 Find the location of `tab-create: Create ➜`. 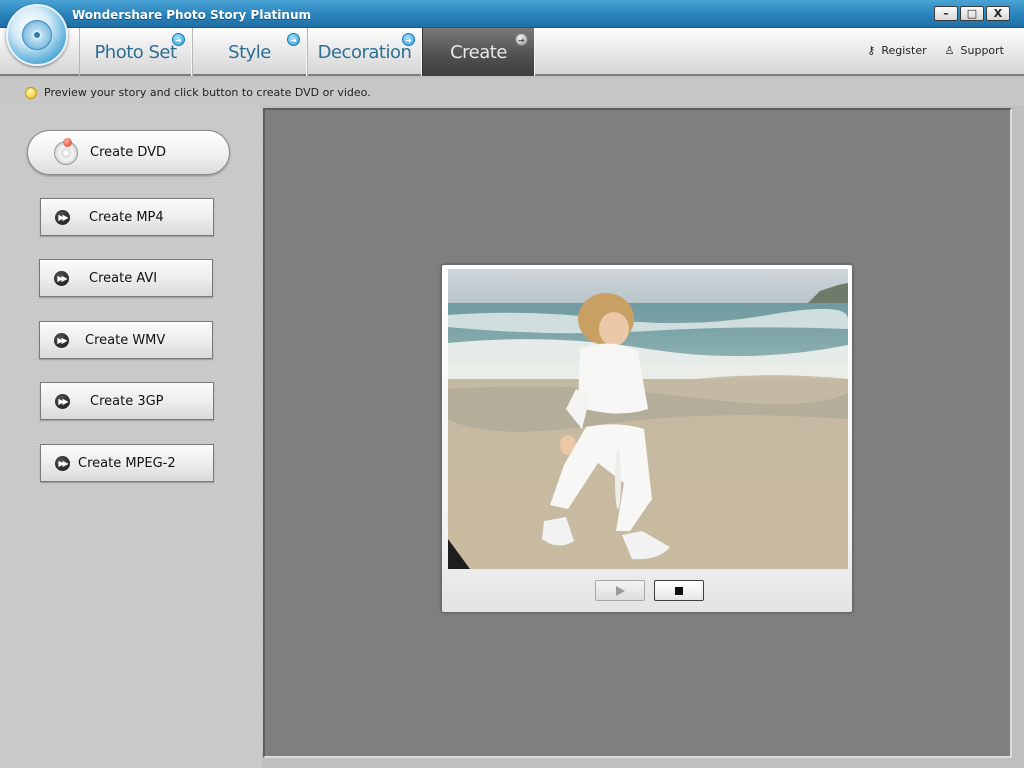

tab-create: Create ➜ is located at coordinates (478, 52).